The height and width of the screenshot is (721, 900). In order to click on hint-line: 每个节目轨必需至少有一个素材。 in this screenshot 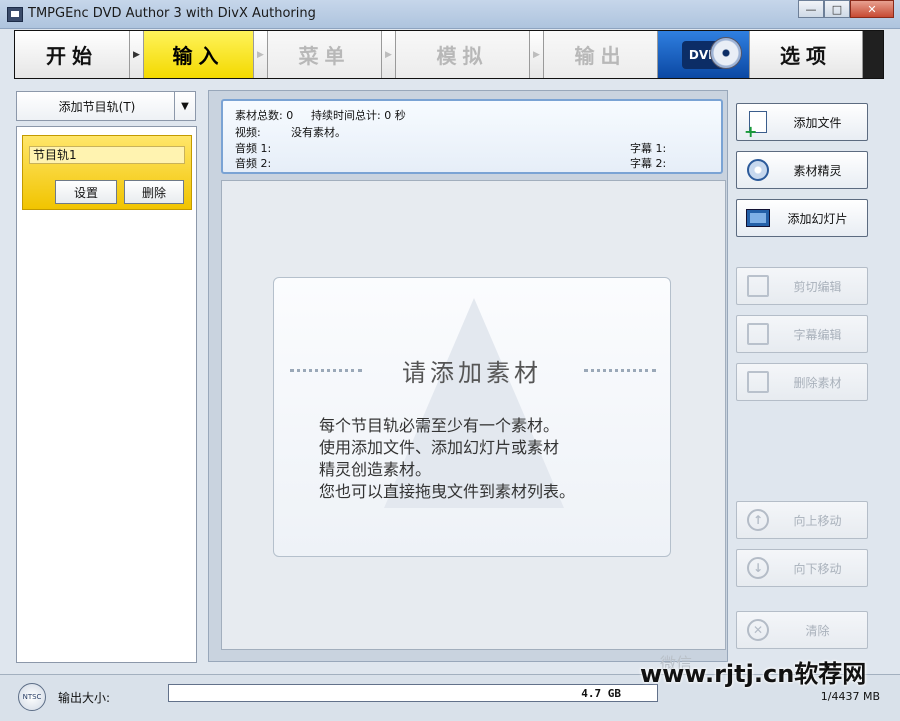, I will do `click(439, 425)`.